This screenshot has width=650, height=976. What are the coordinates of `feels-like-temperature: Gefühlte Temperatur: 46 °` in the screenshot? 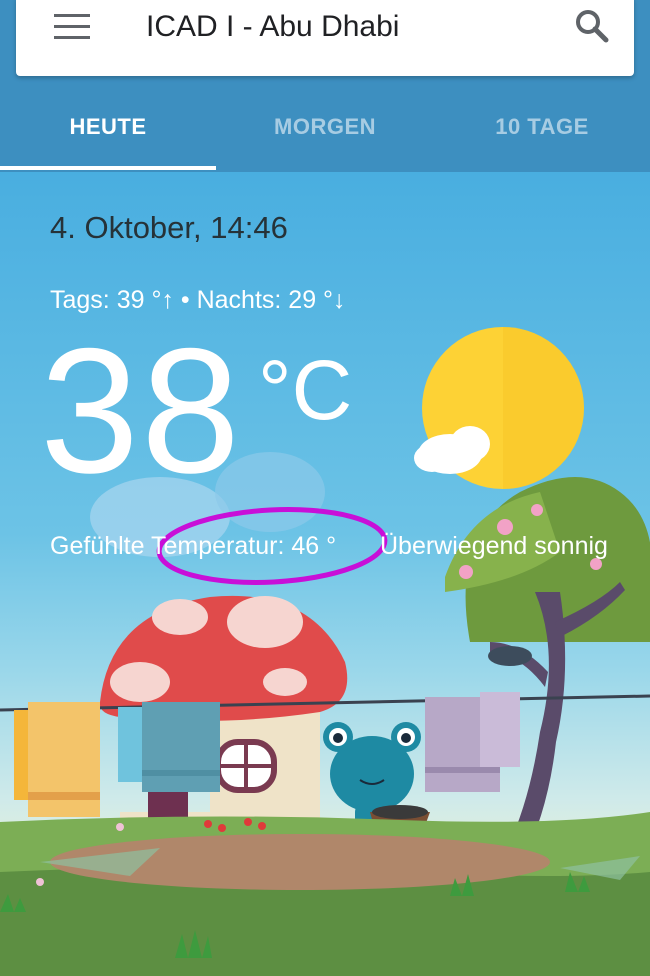 It's located at (193, 546).